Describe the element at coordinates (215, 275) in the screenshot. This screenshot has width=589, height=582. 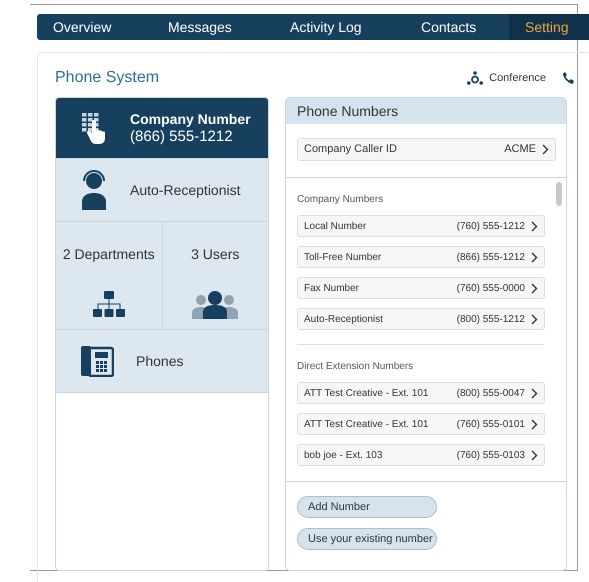
I see `menu-item: 3 Users` at that location.